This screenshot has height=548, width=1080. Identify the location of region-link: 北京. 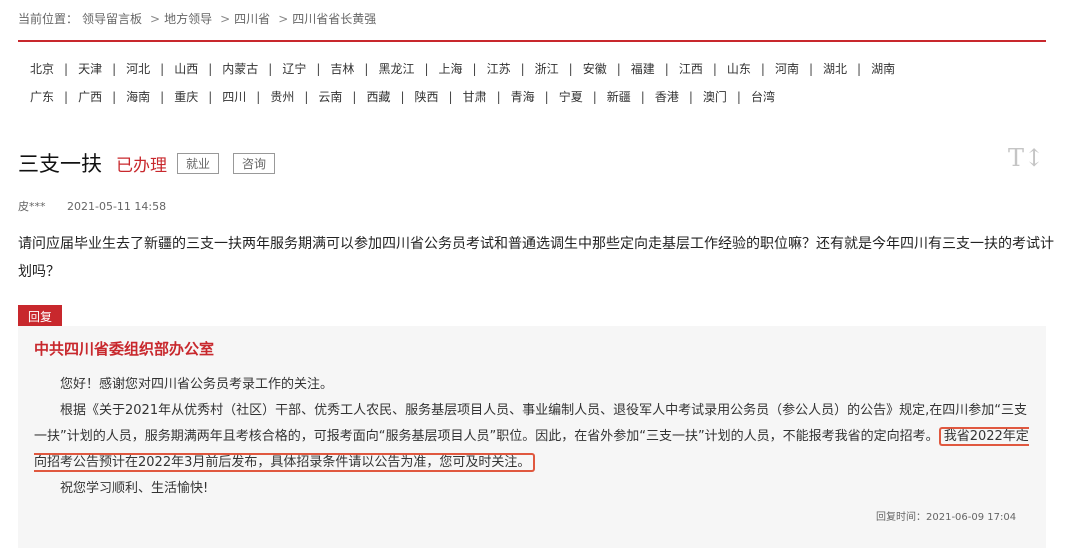
(42, 68).